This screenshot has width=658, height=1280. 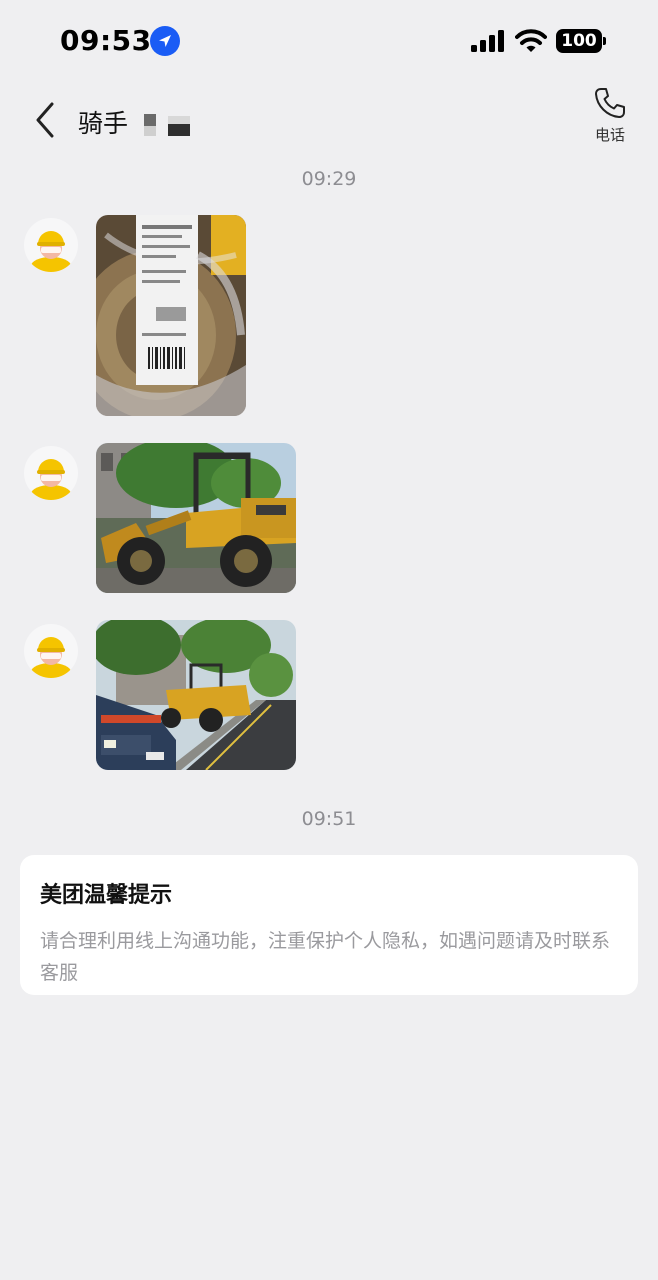 What do you see at coordinates (610, 103) in the screenshot?
I see `phone-icon` at bounding box center [610, 103].